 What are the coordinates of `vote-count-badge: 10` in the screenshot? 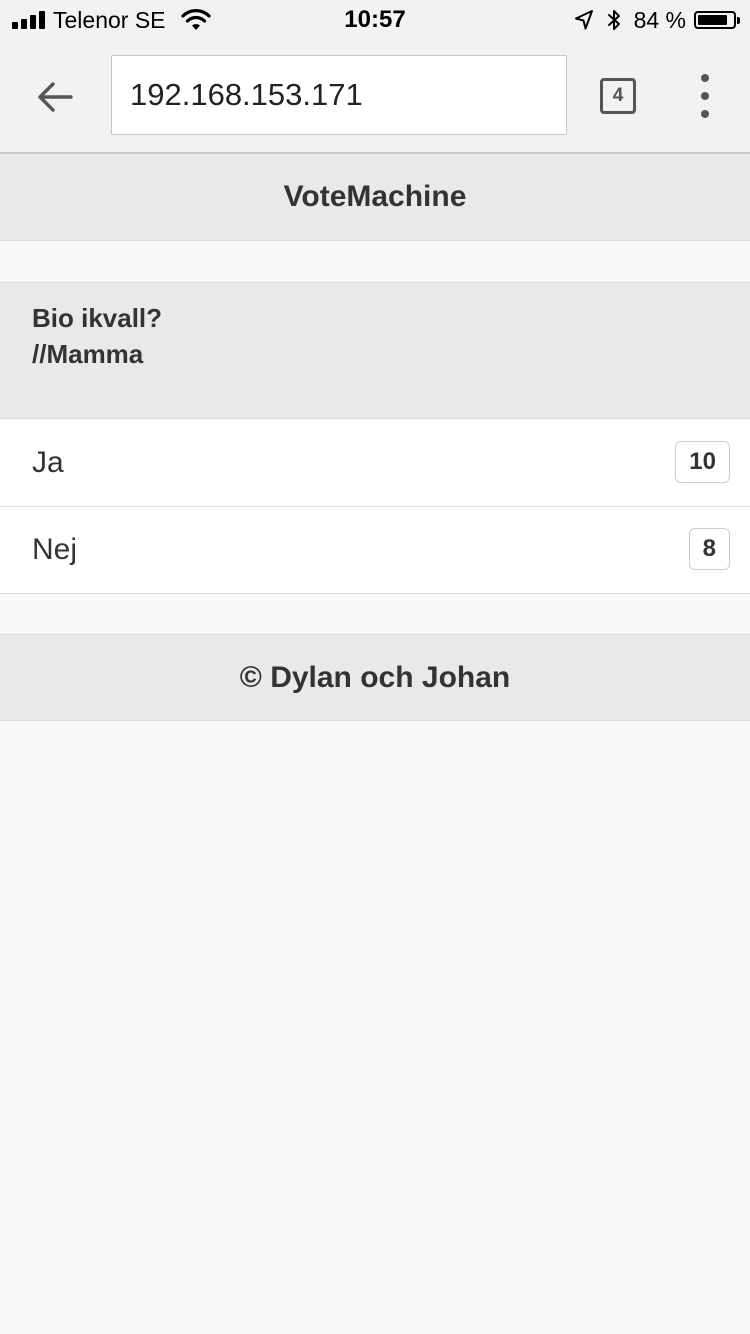 It's located at (702, 462).